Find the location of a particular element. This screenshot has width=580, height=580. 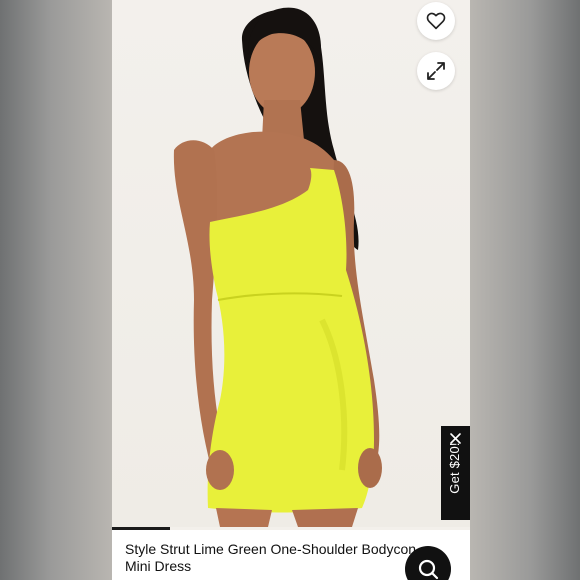

heart-icon is located at coordinates (436, 21).